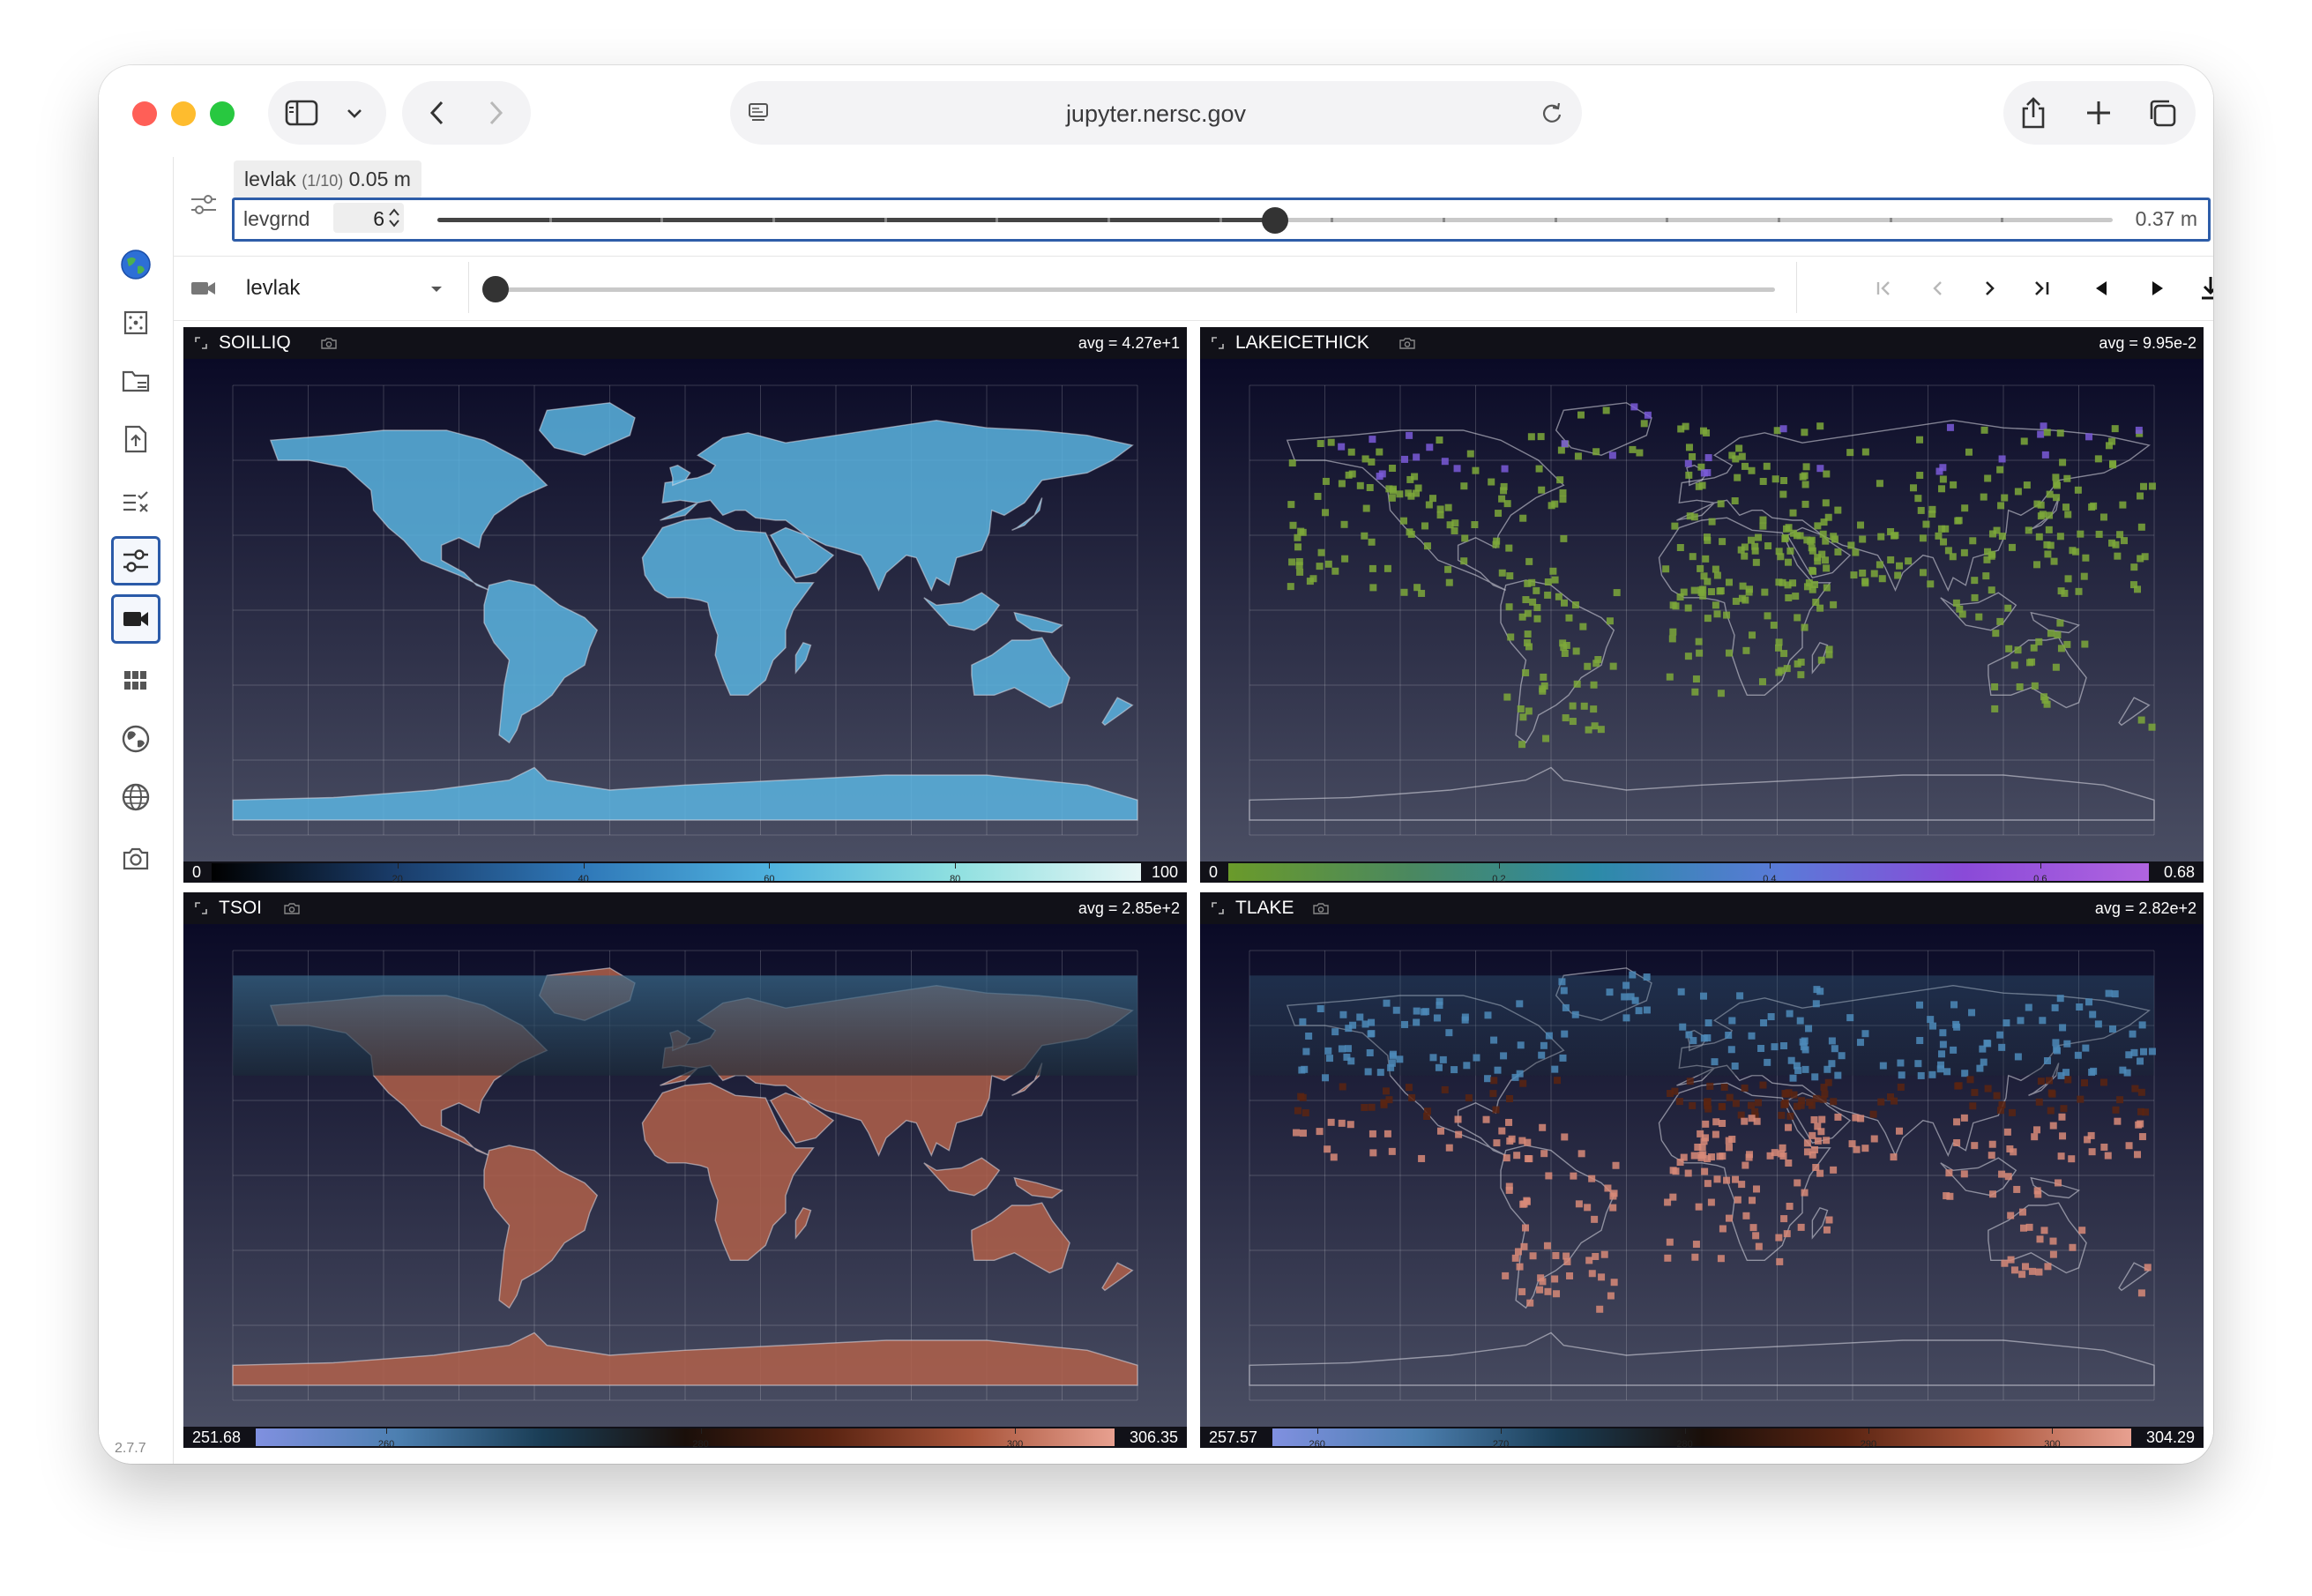 This screenshot has width=2312, height=1596. What do you see at coordinates (1770, 879) in the screenshot?
I see `colorbar-tick-label: 0.4` at bounding box center [1770, 879].